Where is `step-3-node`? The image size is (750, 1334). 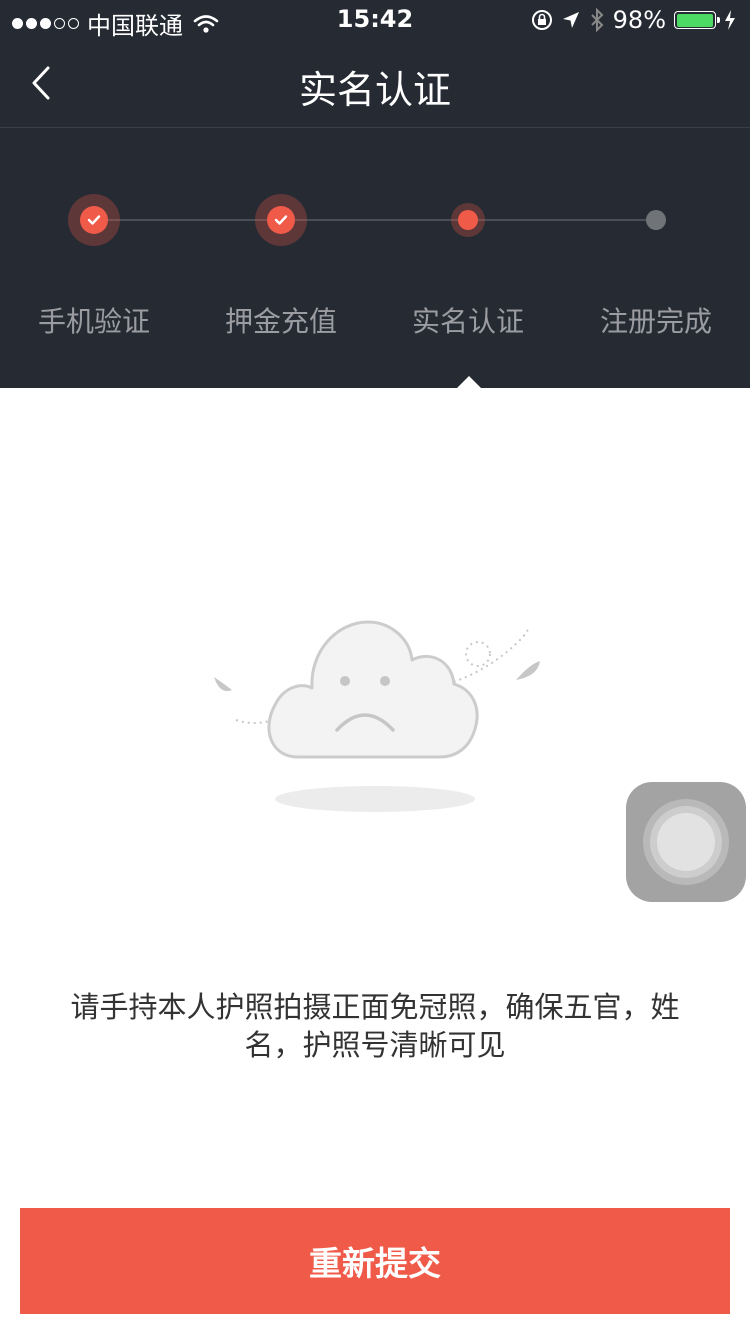
step-3-node is located at coordinates (468, 220).